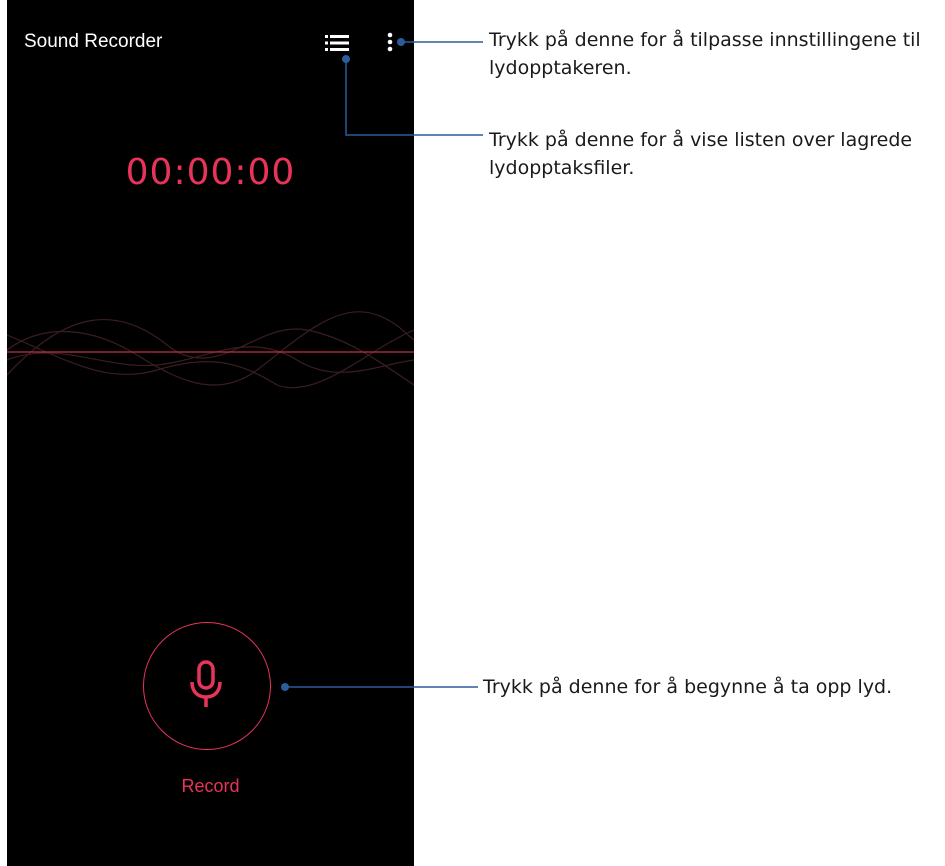 Image resolution: width=945 pixels, height=866 pixels. What do you see at coordinates (346, 59) in the screenshot?
I see `callout-dot-list` at bounding box center [346, 59].